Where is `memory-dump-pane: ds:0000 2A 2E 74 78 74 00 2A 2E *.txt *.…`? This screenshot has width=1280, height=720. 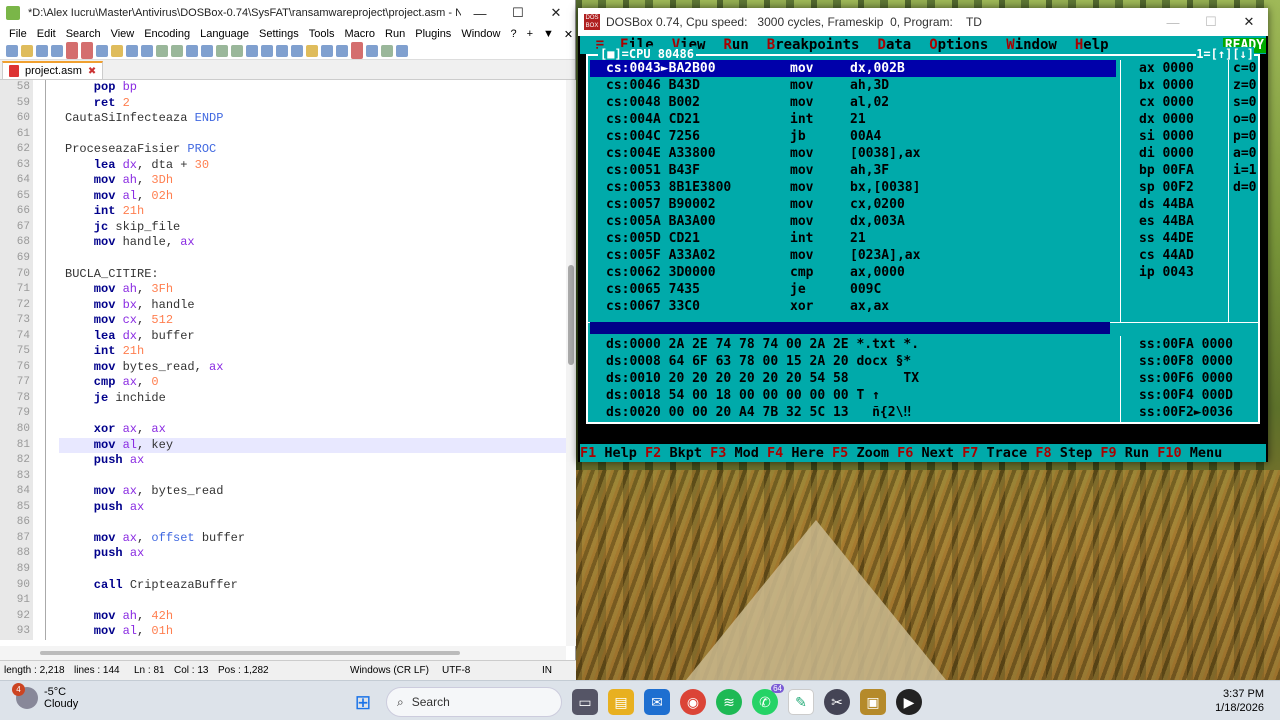 memory-dump-pane: ds:0000 2A 2E 74 78 74 00 2A 2E *.txt *.… is located at coordinates (855, 380).